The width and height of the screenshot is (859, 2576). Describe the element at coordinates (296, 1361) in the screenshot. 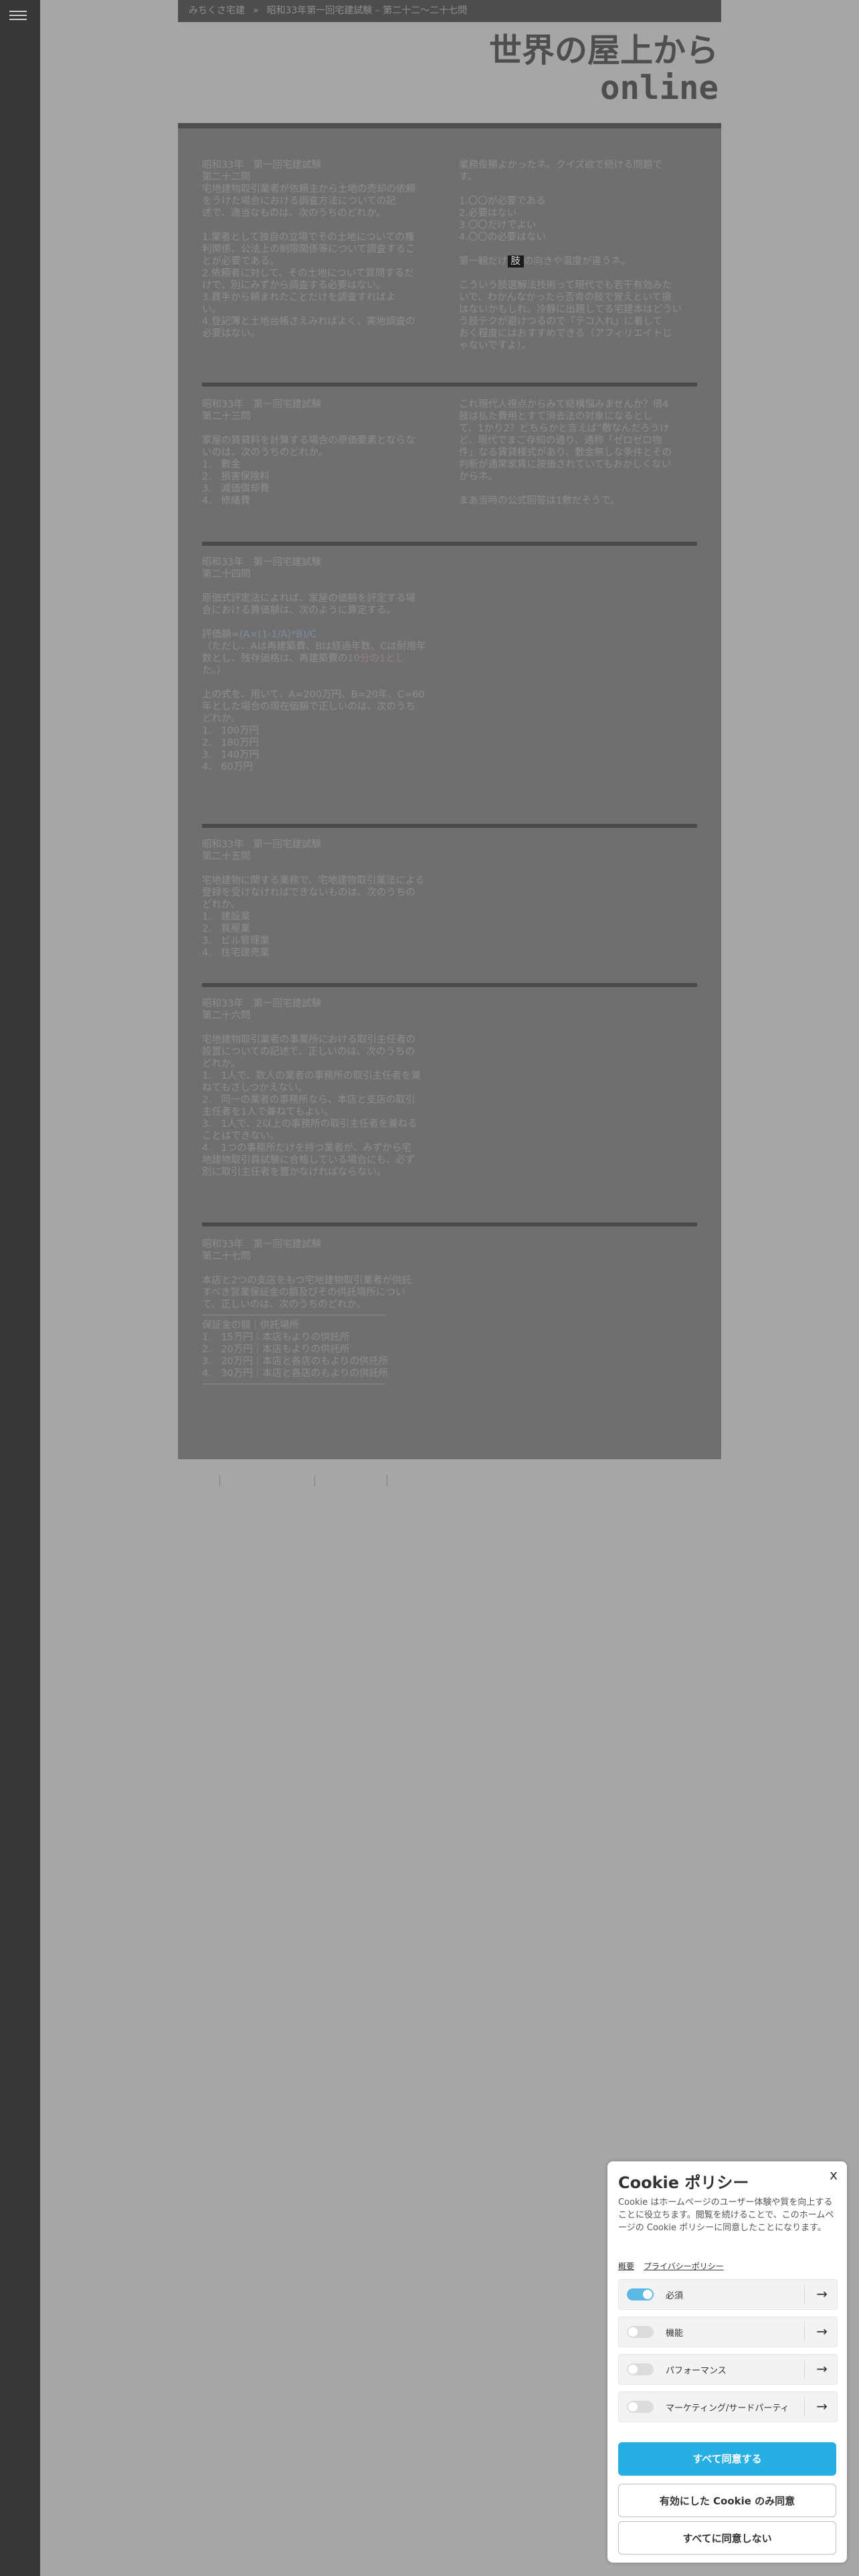

I see `option-text: 3. 20万円｜本店と各店のもよりの供託所` at that location.